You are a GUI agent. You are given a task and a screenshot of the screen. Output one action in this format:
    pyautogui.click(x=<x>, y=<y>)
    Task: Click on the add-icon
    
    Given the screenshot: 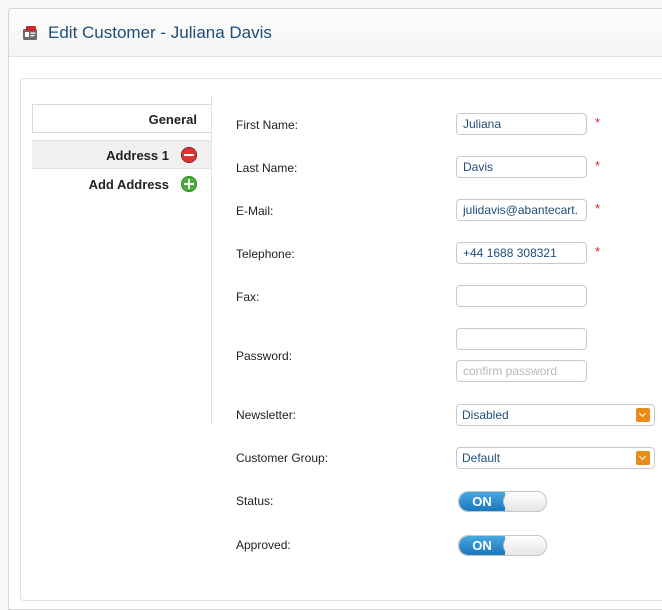 What is the action you would take?
    pyautogui.click(x=189, y=184)
    